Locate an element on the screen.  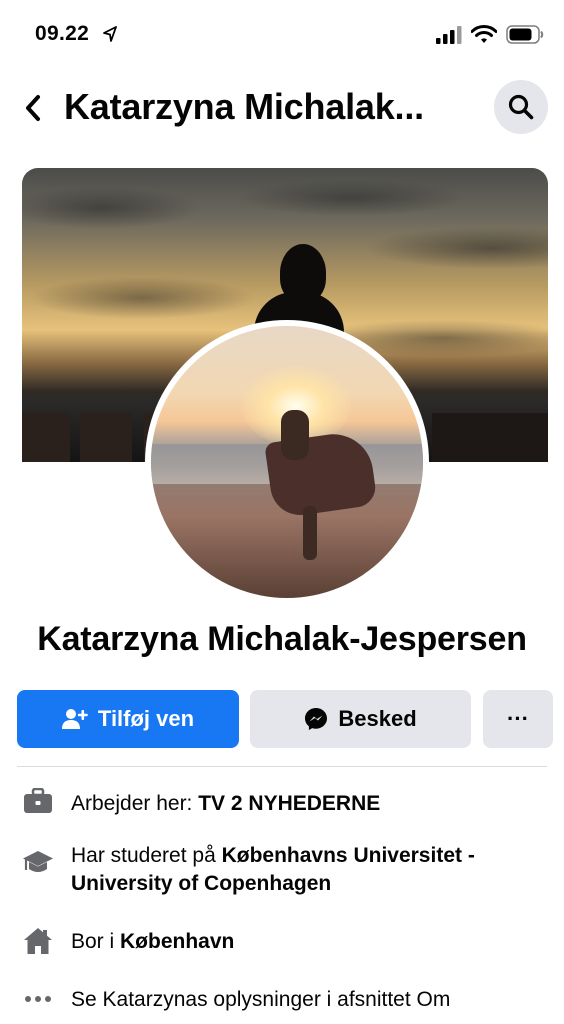
detail-work-prefix: Arbejder her: is located at coordinates (135, 803).